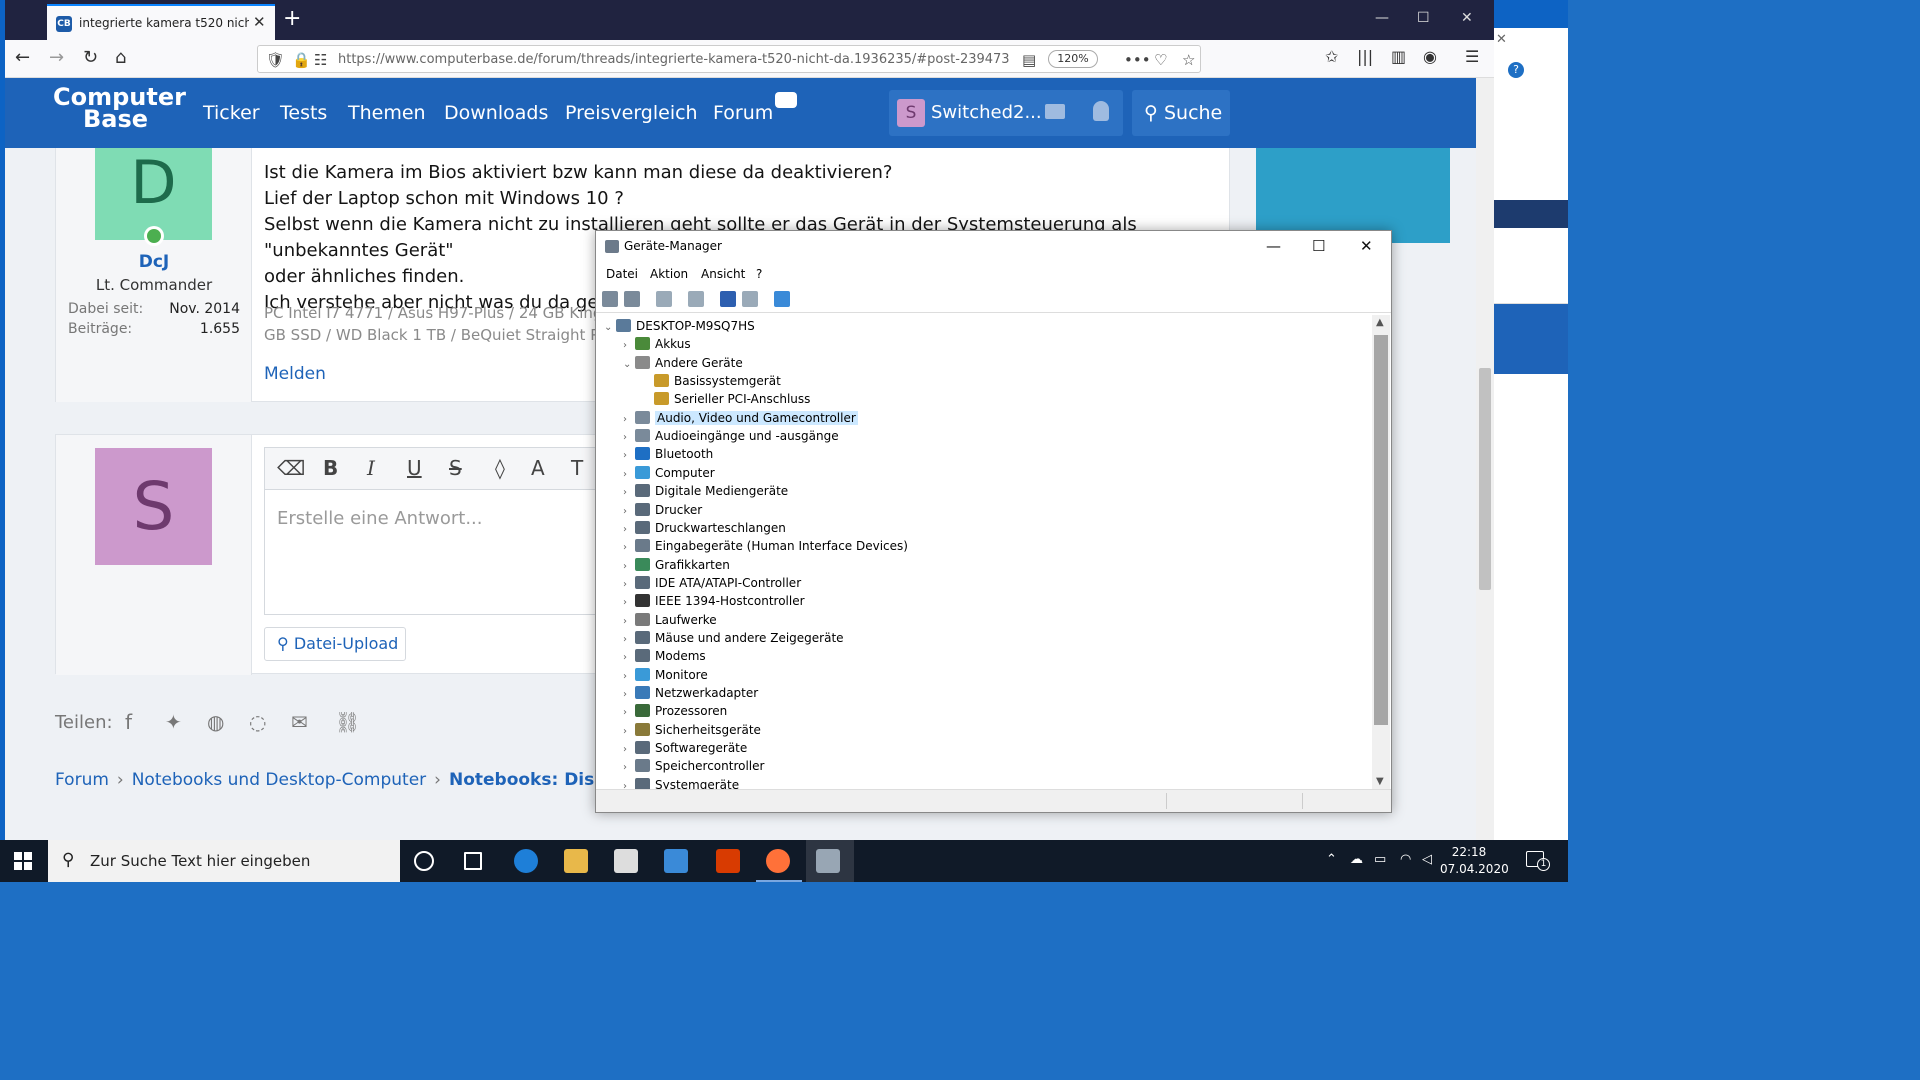 The image size is (1920, 1080). What do you see at coordinates (669, 274) in the screenshot?
I see `dm-menu-aktion: Aktion` at bounding box center [669, 274].